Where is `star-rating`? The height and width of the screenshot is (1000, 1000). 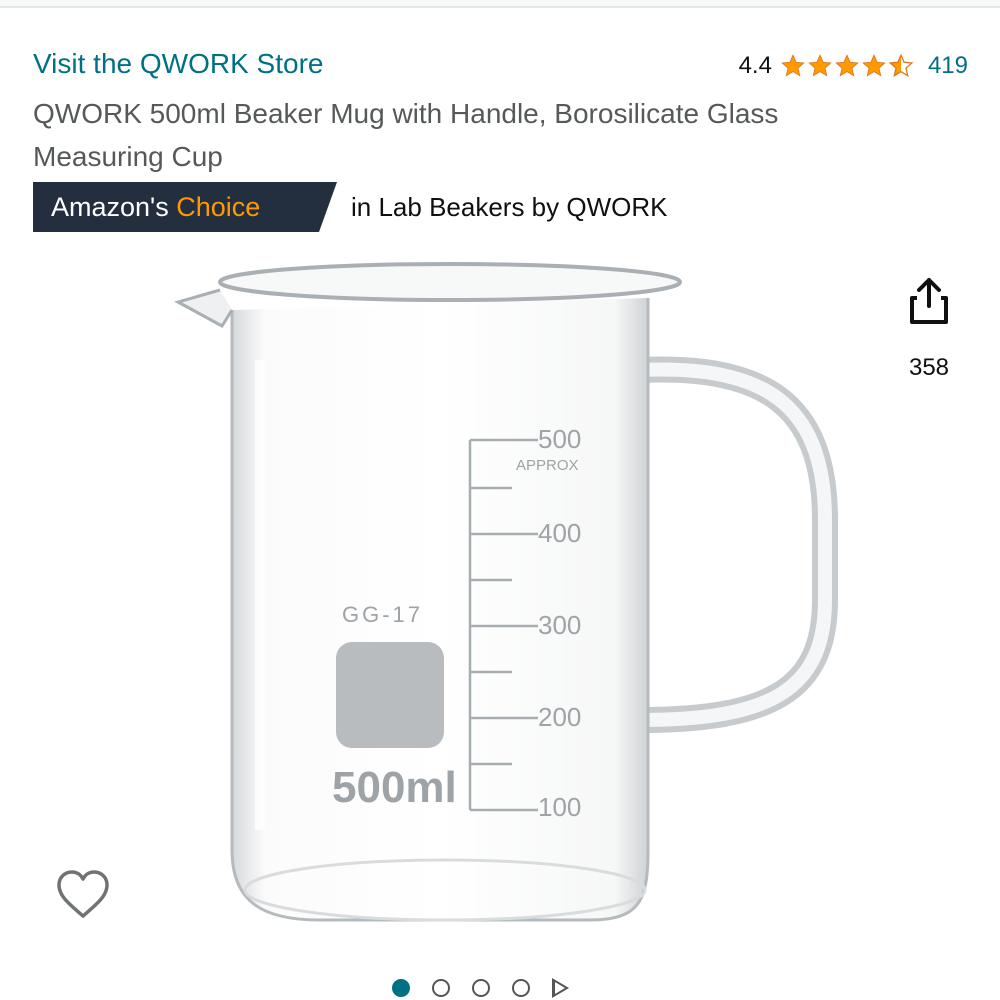
star-rating is located at coordinates (847, 66).